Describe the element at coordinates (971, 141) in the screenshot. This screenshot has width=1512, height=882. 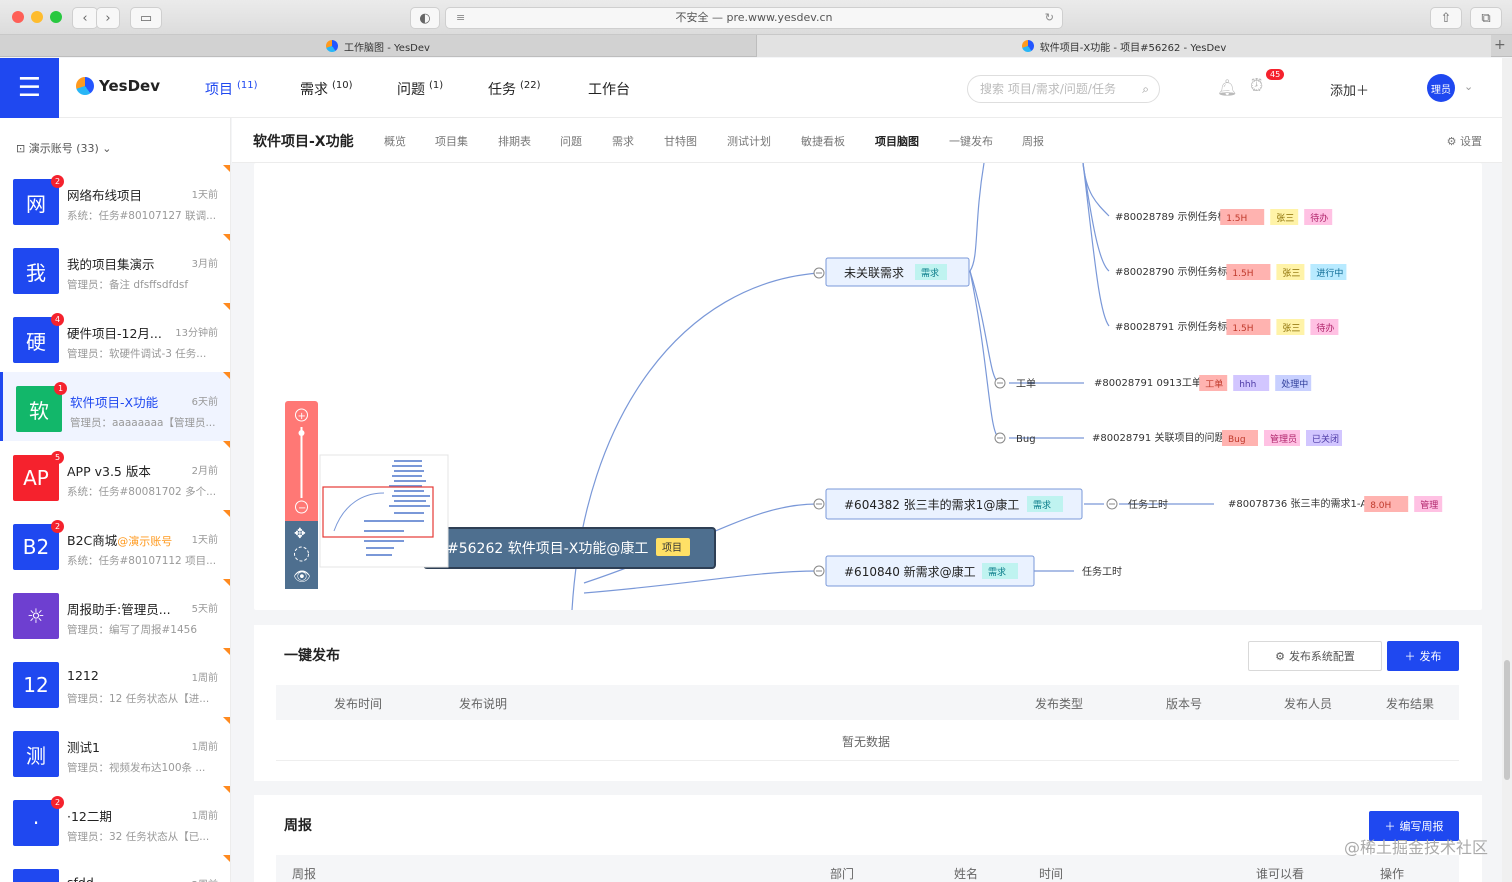
I see `tab-release: 一键发布` at that location.